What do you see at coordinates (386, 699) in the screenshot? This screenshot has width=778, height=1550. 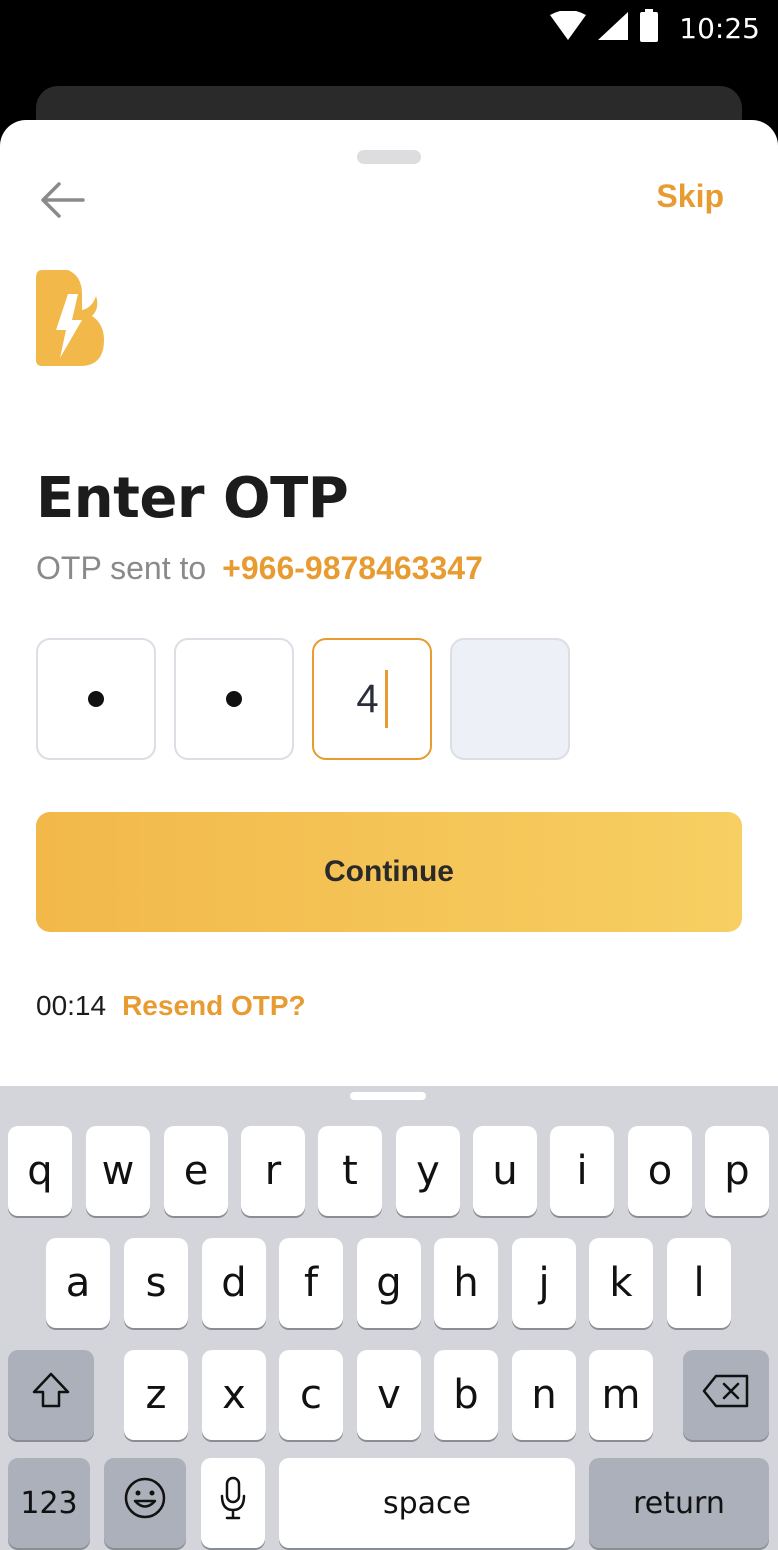 I see `text-cursor` at bounding box center [386, 699].